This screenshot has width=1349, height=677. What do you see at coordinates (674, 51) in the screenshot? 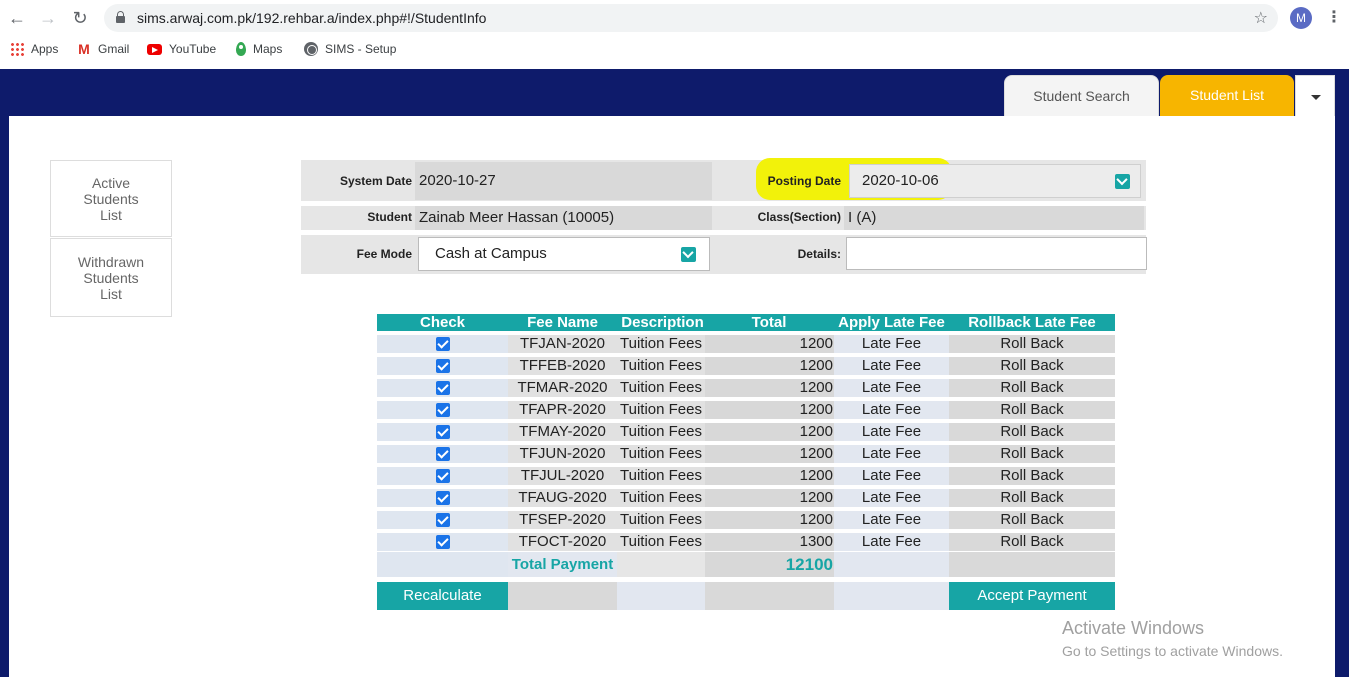
I see `bookmarks-bar: Apps M Gmail YouTube Maps SIMS - Setup` at bounding box center [674, 51].